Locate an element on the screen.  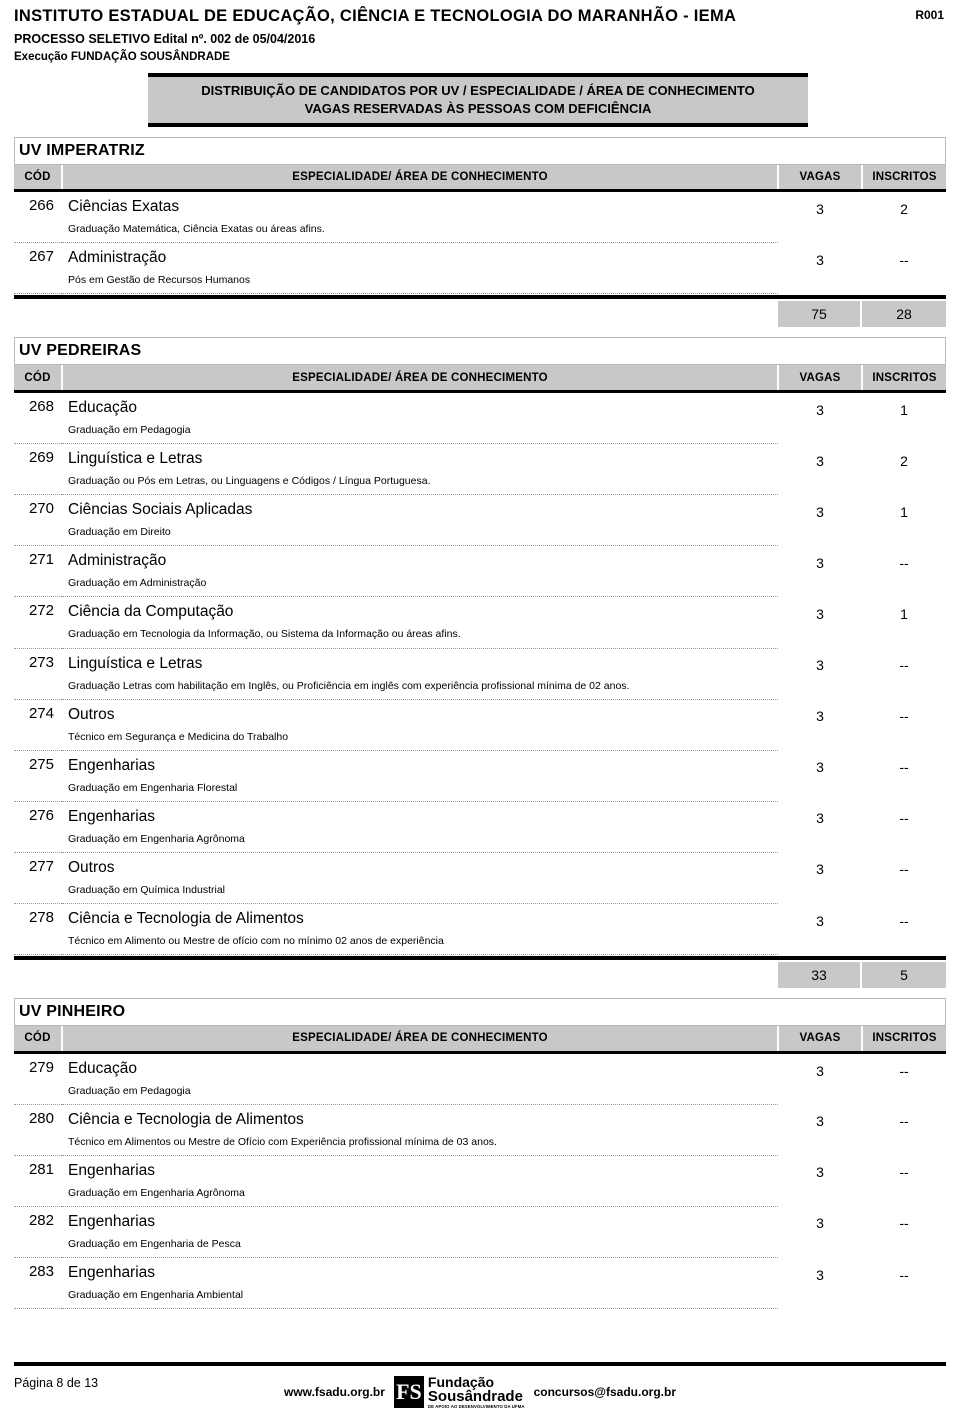
uv-name-box: UV IMPERATRIZ is located at coordinates (480, 150).